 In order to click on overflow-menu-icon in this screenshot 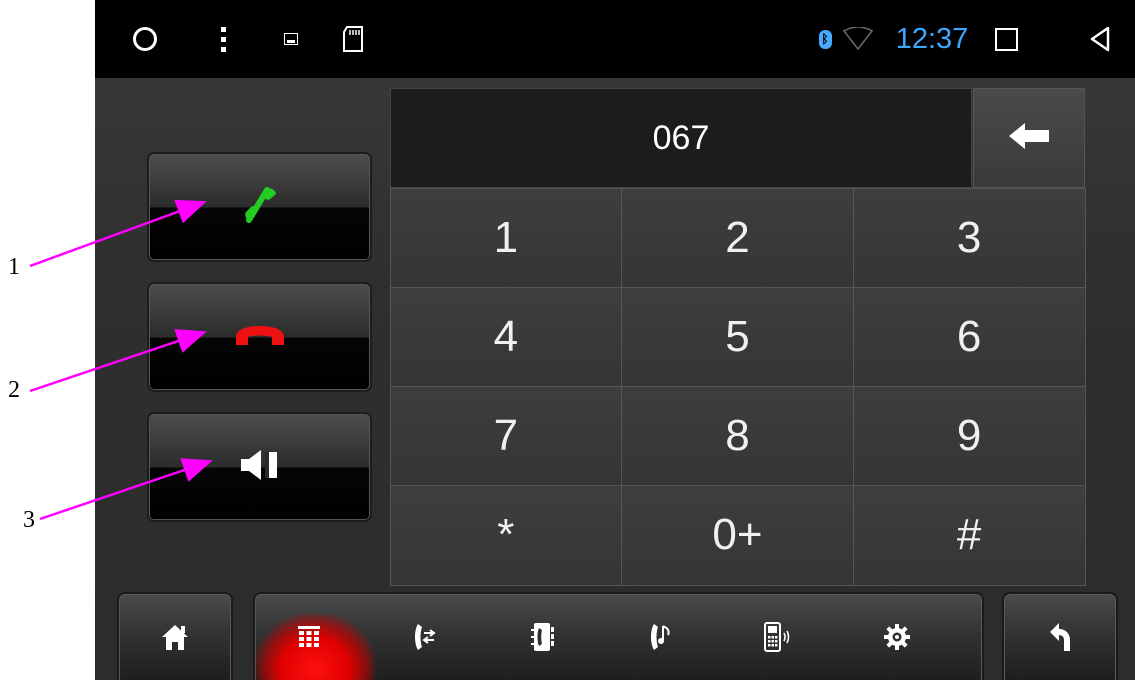, I will do `click(223, 39)`.